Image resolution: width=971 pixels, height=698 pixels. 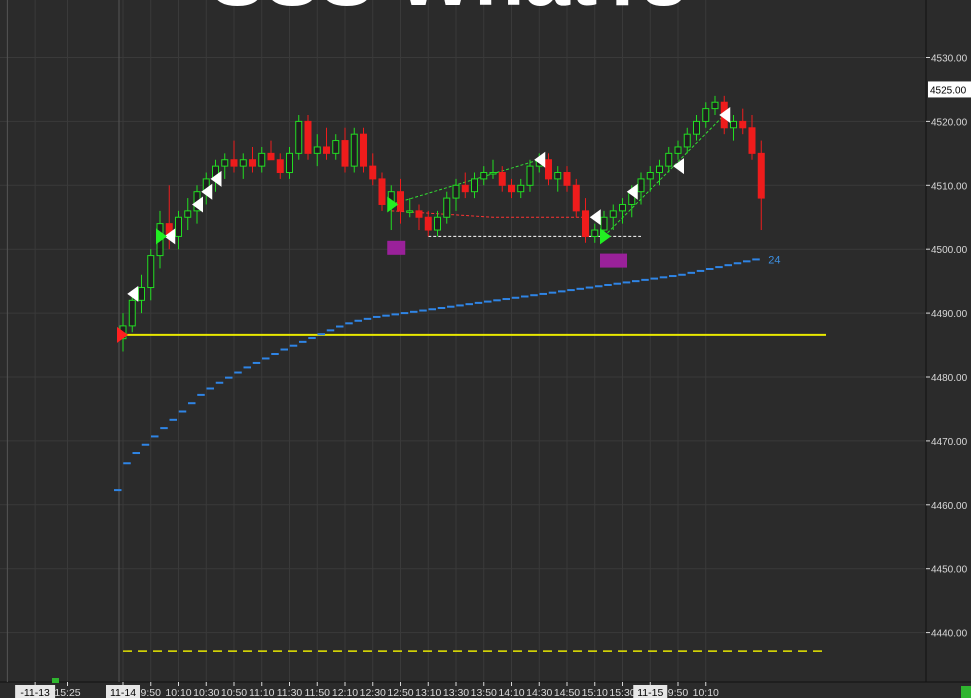 What do you see at coordinates (507, 254) in the screenshot?
I see `purple-boxes` at bounding box center [507, 254].